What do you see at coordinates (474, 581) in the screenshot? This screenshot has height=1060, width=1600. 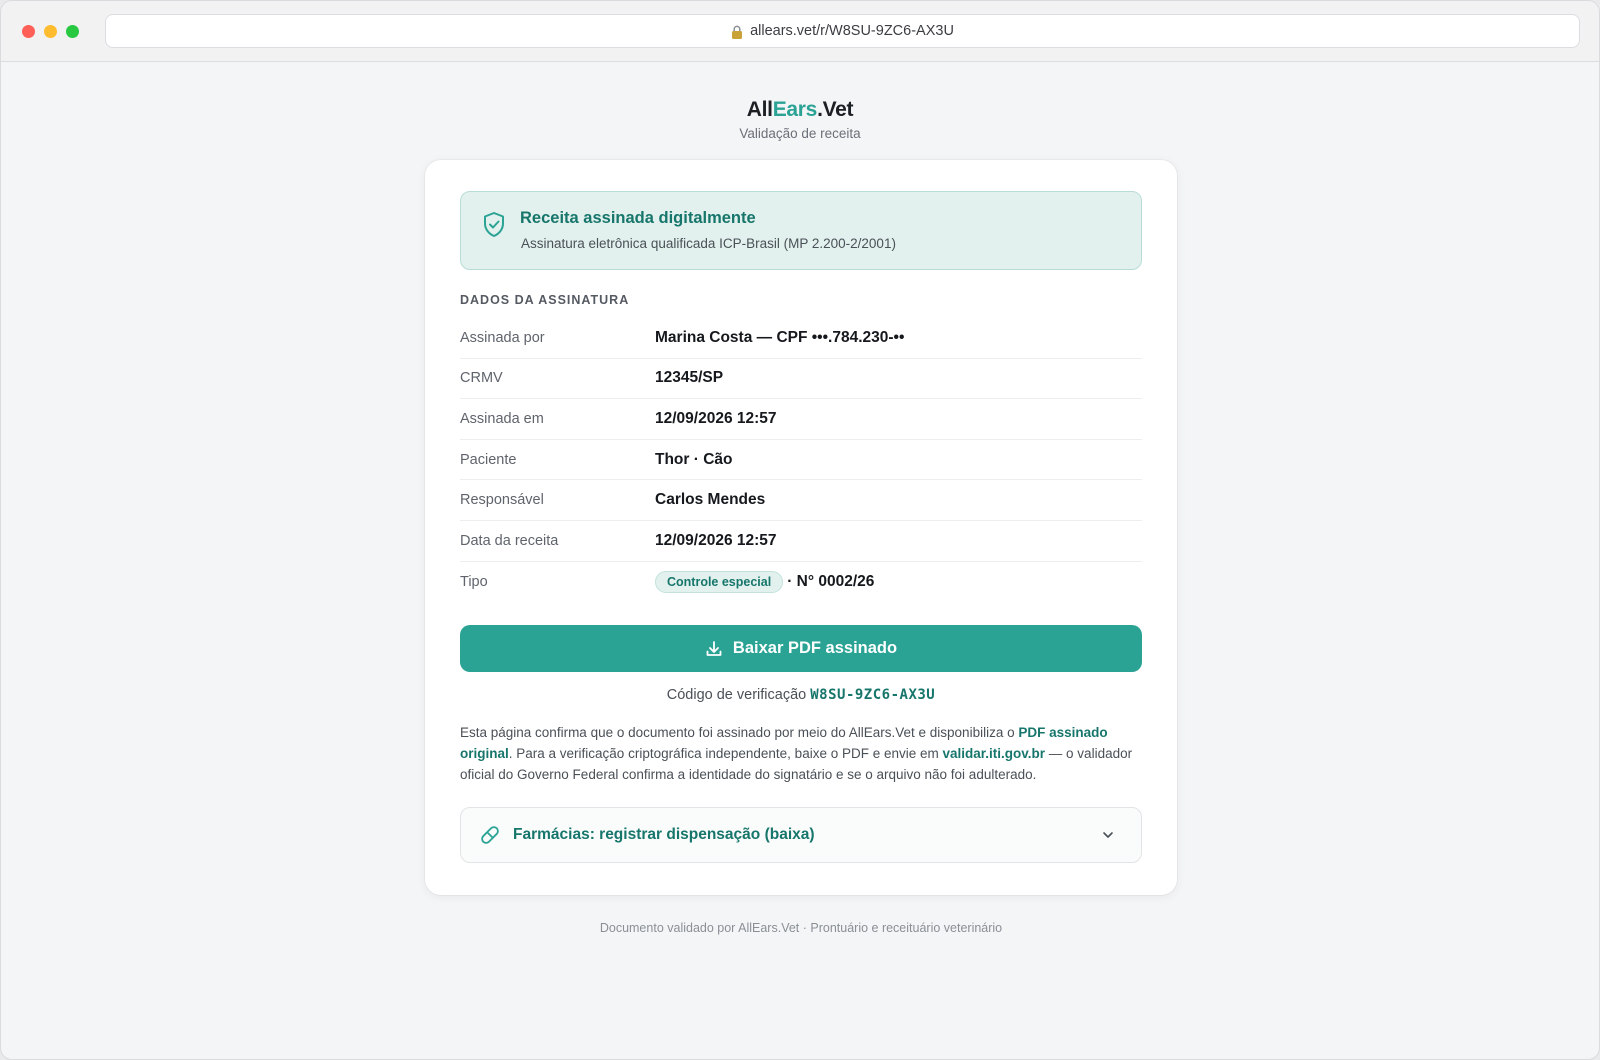 I see `detail-label: Tipo` at bounding box center [474, 581].